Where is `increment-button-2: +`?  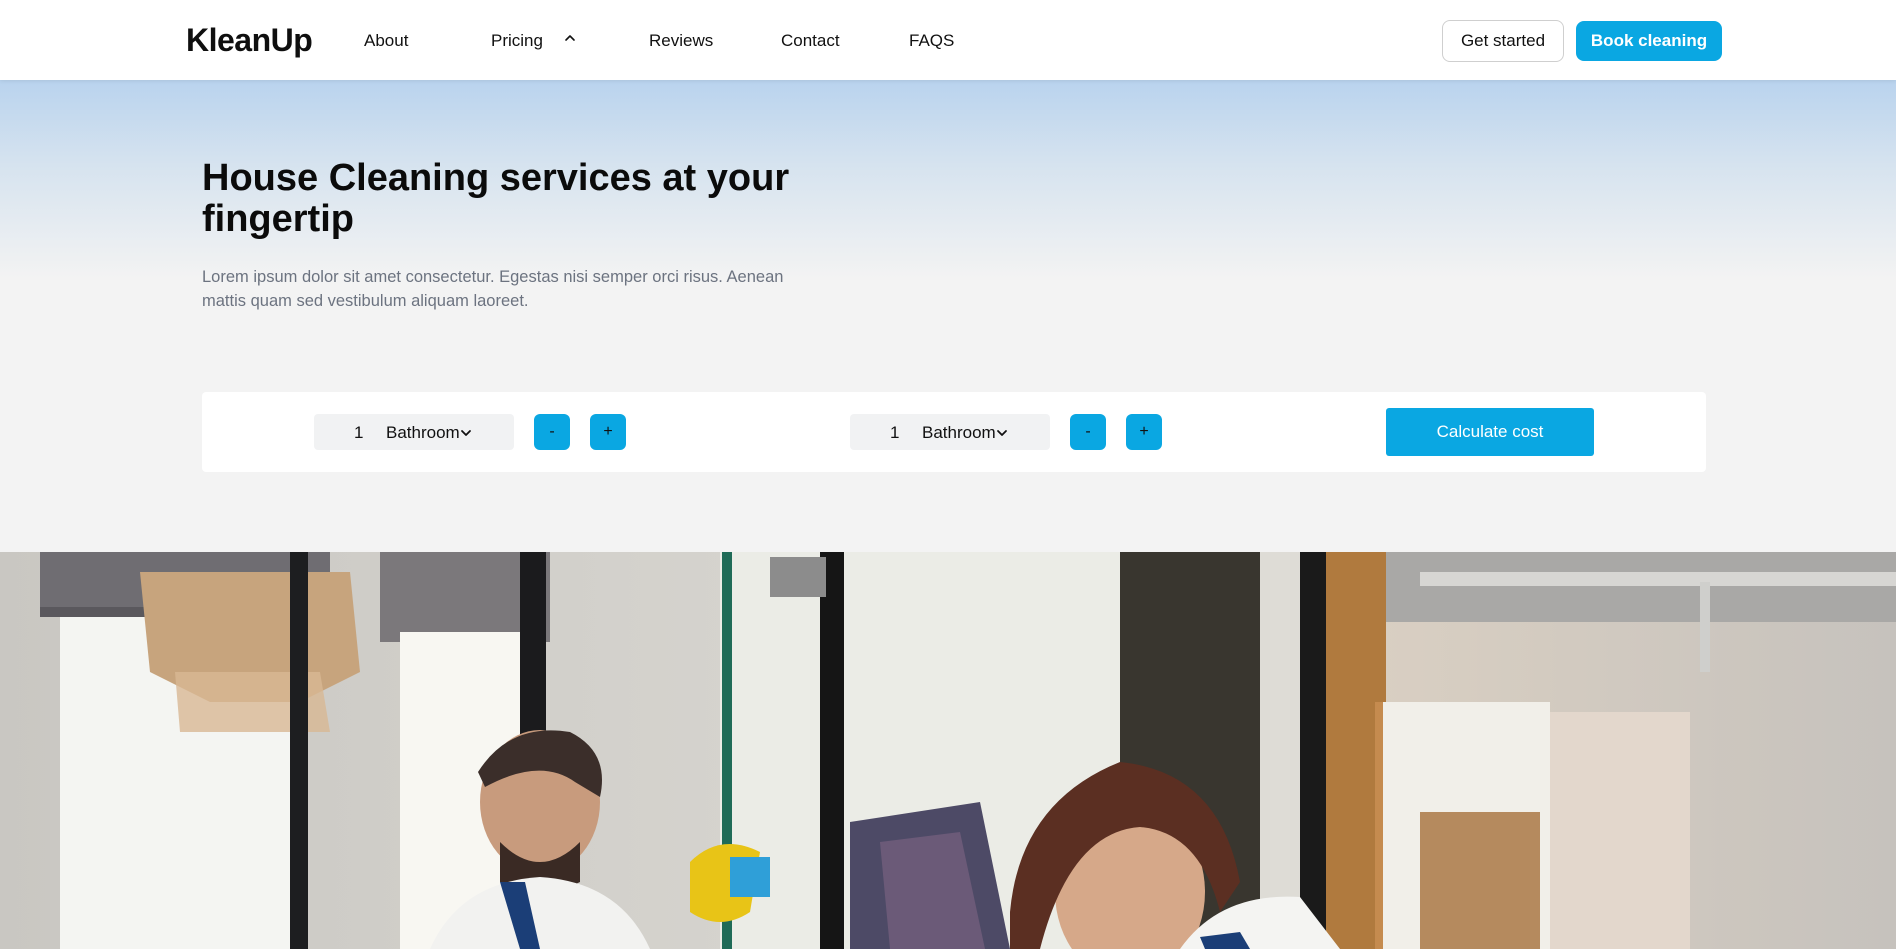
increment-button-2: + is located at coordinates (1144, 432).